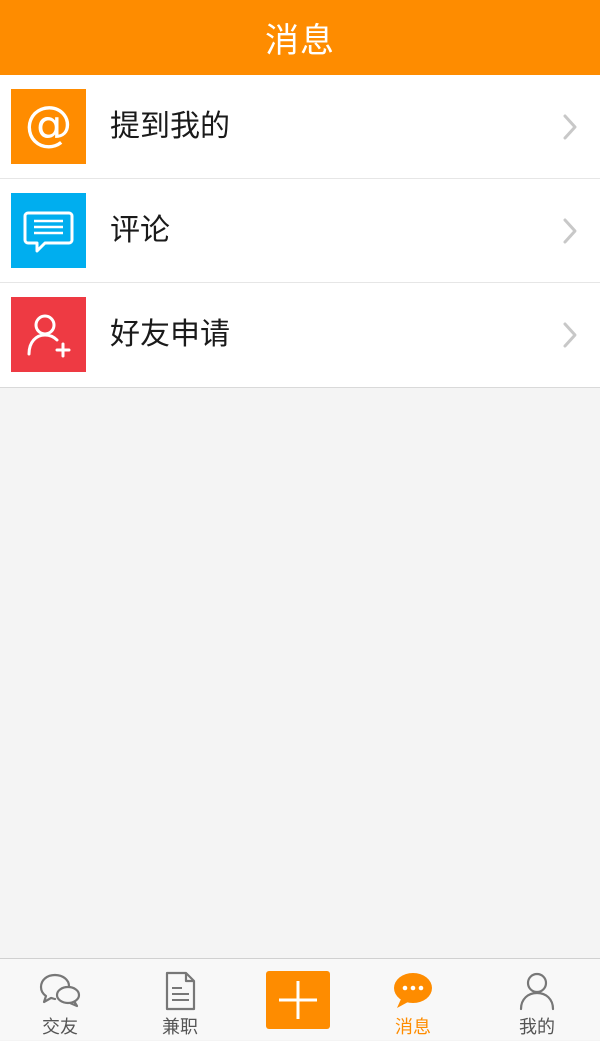 This screenshot has width=600, height=1041. What do you see at coordinates (413, 991) in the screenshot?
I see `message-dots-icon` at bounding box center [413, 991].